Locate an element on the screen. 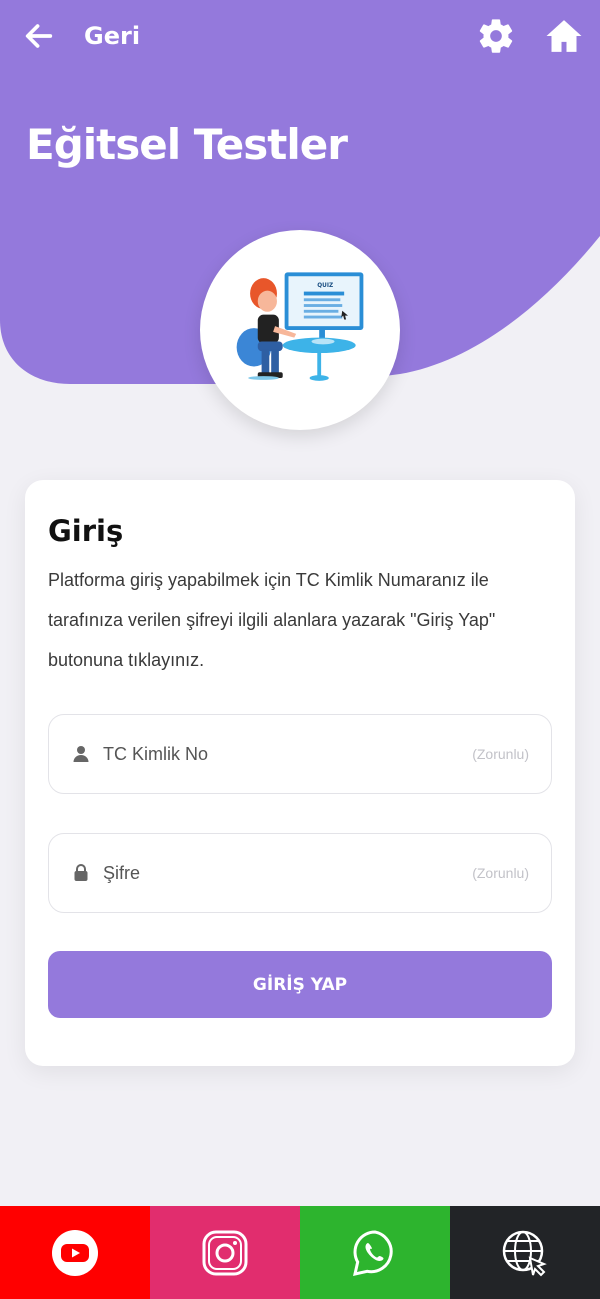  user-icon is located at coordinates (81, 754).